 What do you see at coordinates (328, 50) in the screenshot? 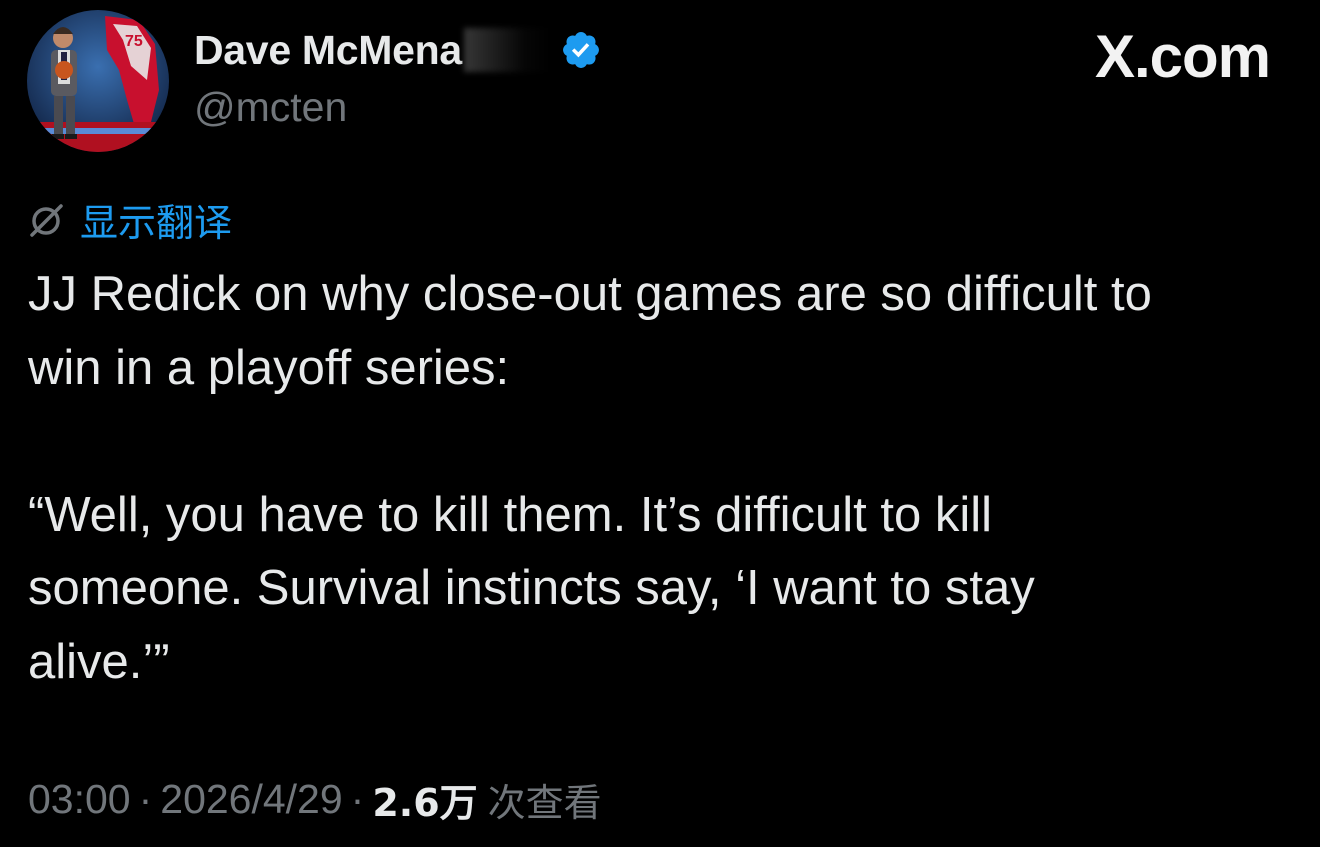
I see `author-display-name: Dave McMena` at bounding box center [328, 50].